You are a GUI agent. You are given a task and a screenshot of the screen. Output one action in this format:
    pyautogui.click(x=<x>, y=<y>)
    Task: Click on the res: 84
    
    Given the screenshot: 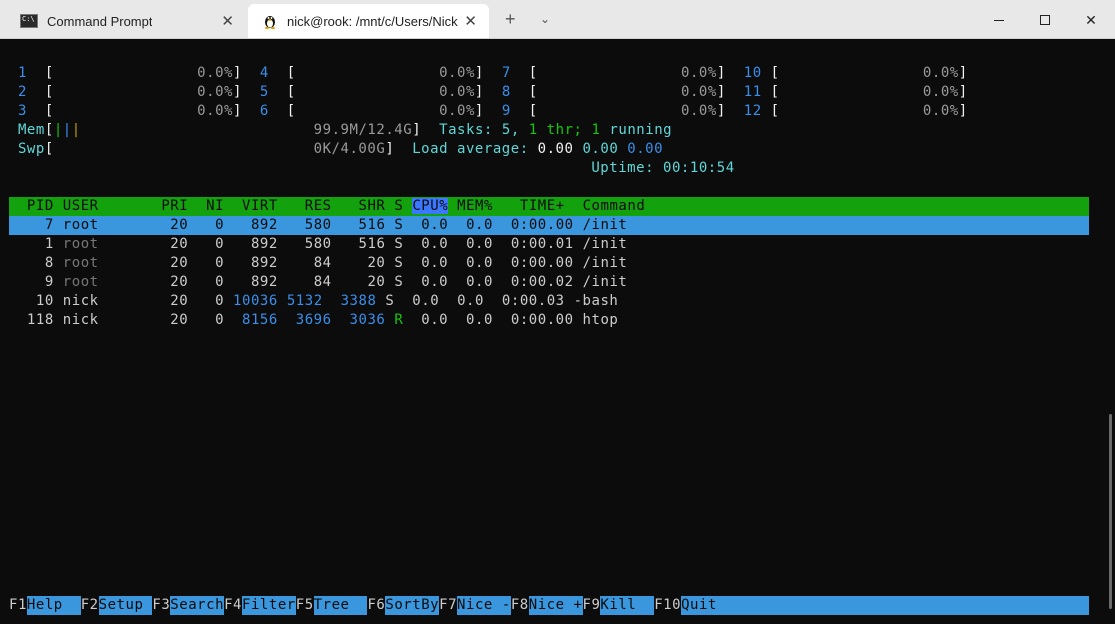 What is the action you would take?
    pyautogui.click(x=322, y=263)
    